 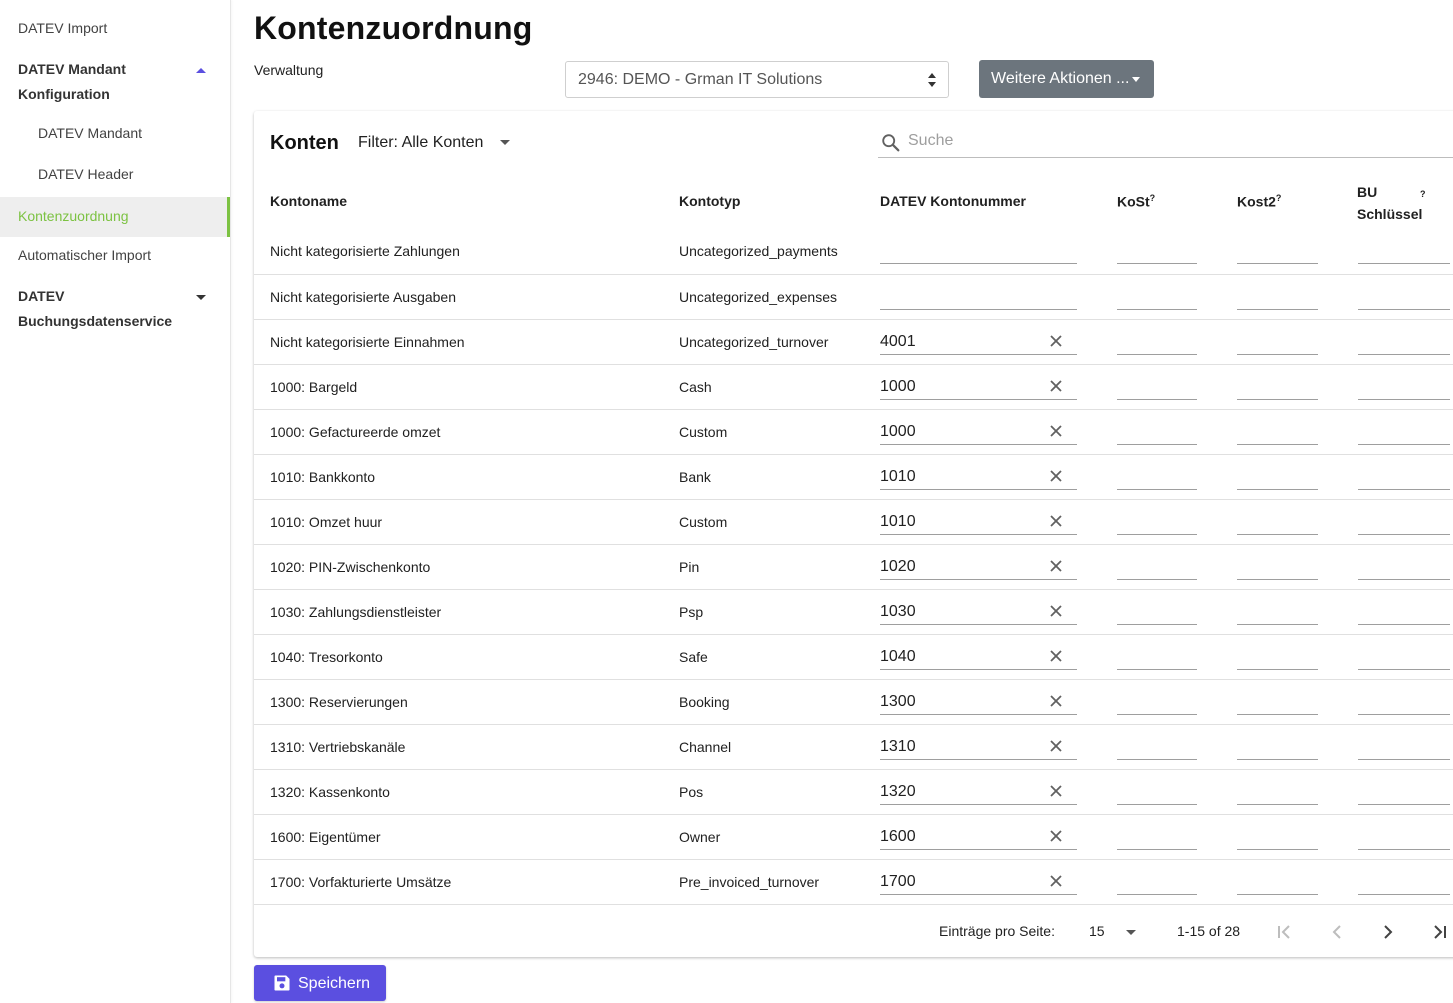 I want to click on datev-kontonummer-input: 1320, so click(x=978, y=787).